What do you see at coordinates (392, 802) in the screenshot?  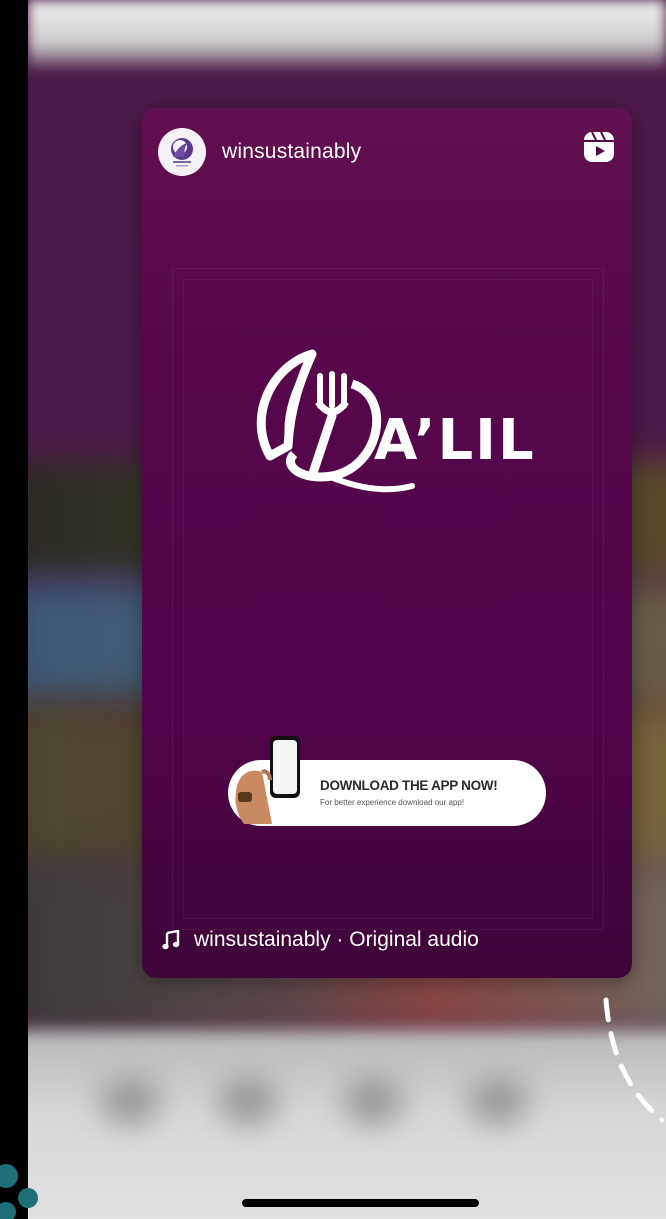 I see `cta-subtitle: For better experience download our app!` at bounding box center [392, 802].